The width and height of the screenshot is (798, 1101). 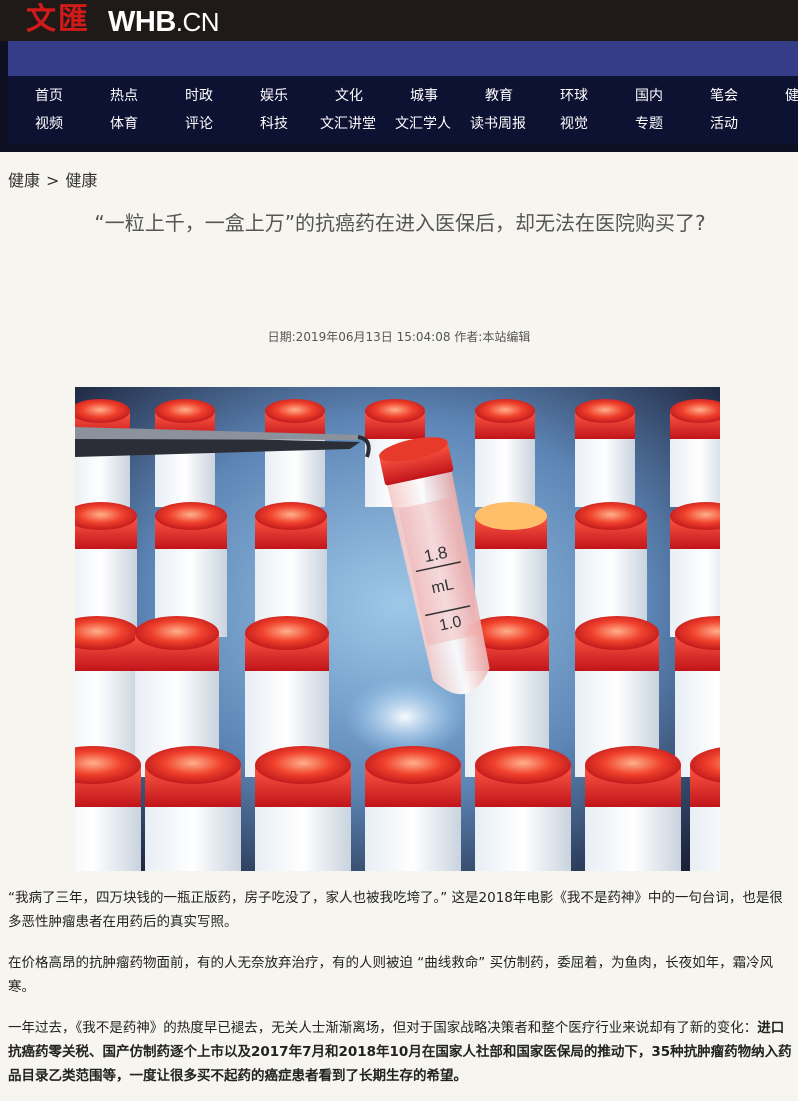 What do you see at coordinates (197, 22) in the screenshot?
I see `logo-cn-suffix: .CN` at bounding box center [197, 22].